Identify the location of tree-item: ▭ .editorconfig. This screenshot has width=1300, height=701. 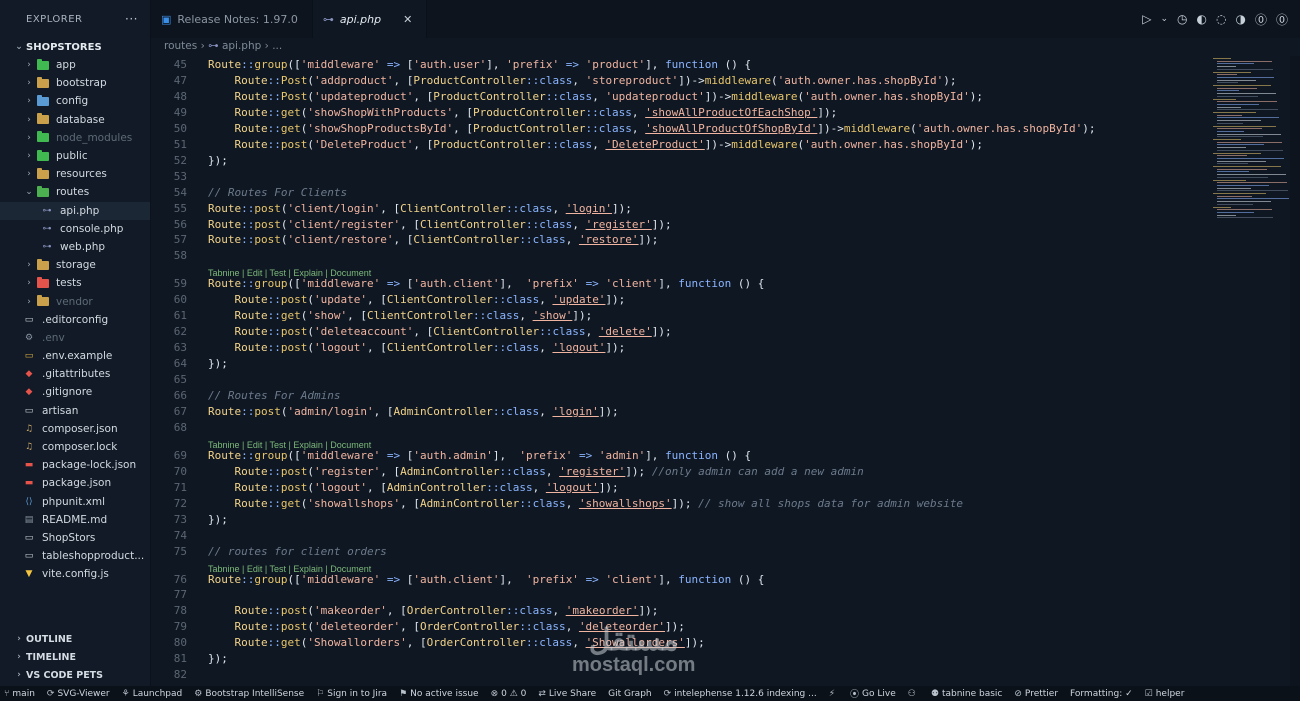
(75, 320).